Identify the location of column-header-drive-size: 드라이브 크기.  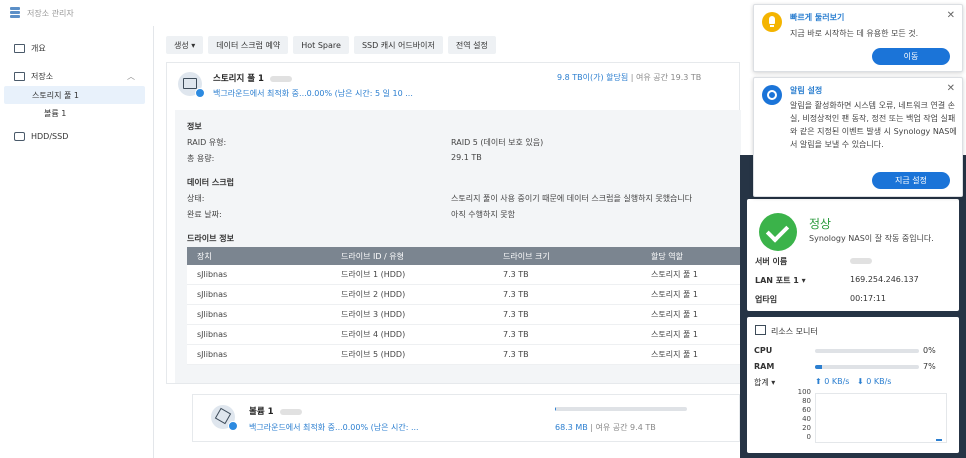
(567, 256).